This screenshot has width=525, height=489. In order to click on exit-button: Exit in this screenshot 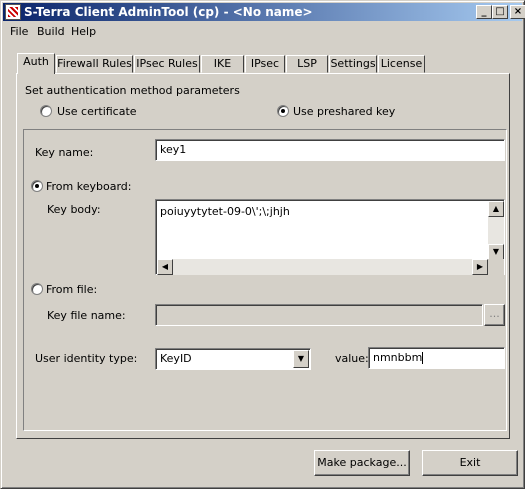, I will do `click(470, 463)`.